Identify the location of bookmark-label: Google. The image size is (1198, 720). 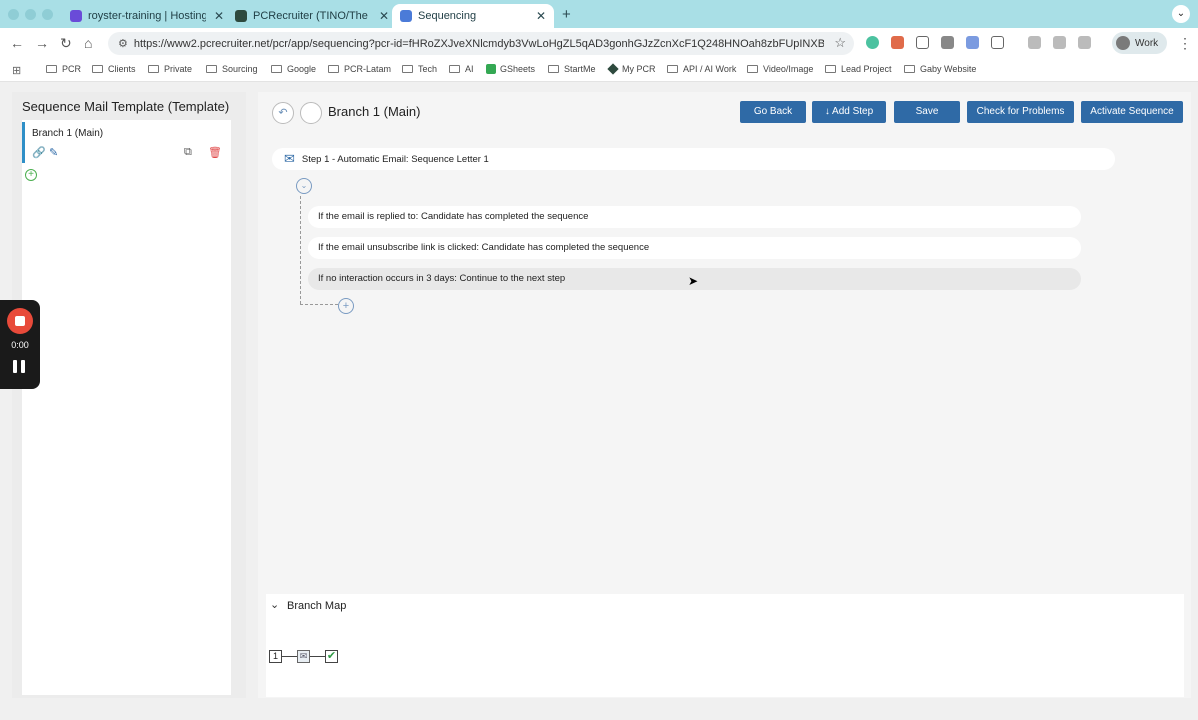
(302, 69).